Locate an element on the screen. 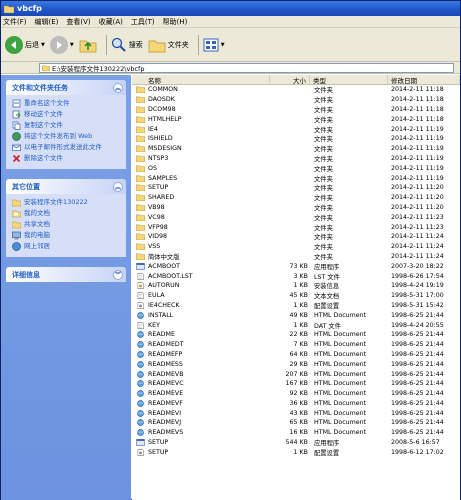  file-row: ACMBOOT 73 KB 应用程序 2007-3-20 18:22 is located at coordinates (296, 266).